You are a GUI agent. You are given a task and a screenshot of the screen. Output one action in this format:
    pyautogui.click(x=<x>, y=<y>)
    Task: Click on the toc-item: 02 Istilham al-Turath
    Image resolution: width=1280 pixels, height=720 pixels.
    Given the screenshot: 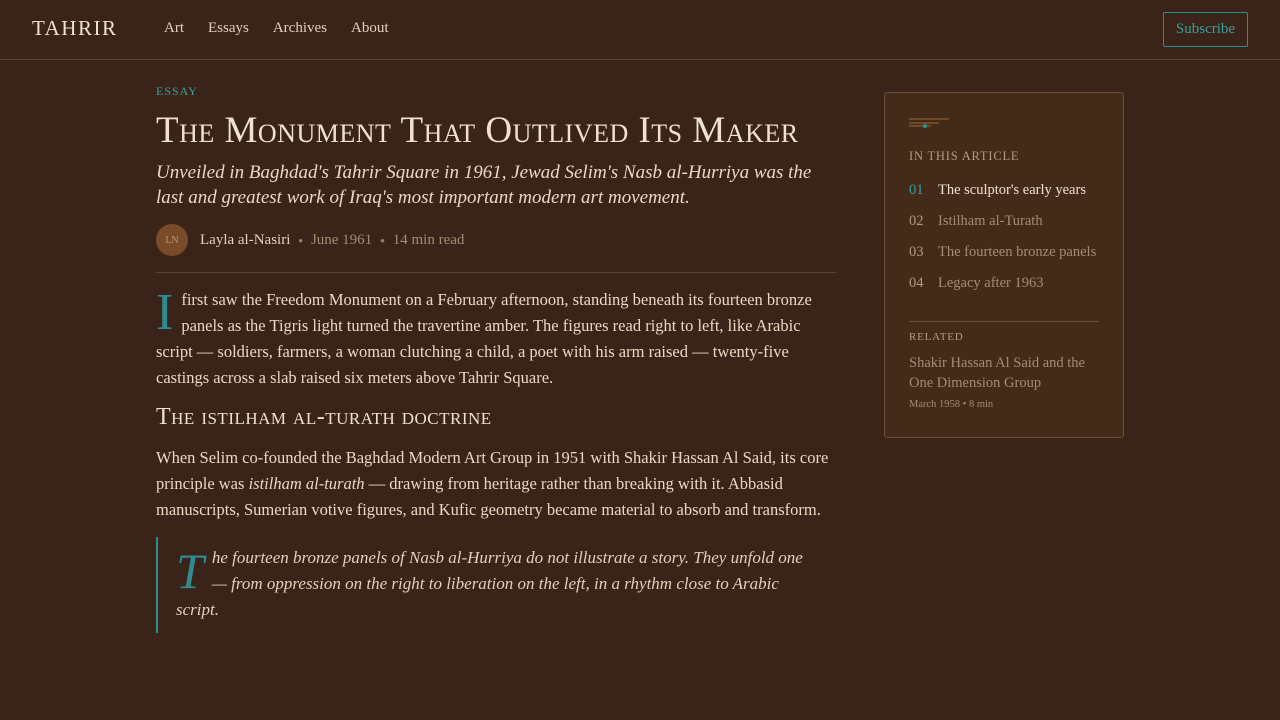 What is the action you would take?
    pyautogui.click(x=1005, y=221)
    